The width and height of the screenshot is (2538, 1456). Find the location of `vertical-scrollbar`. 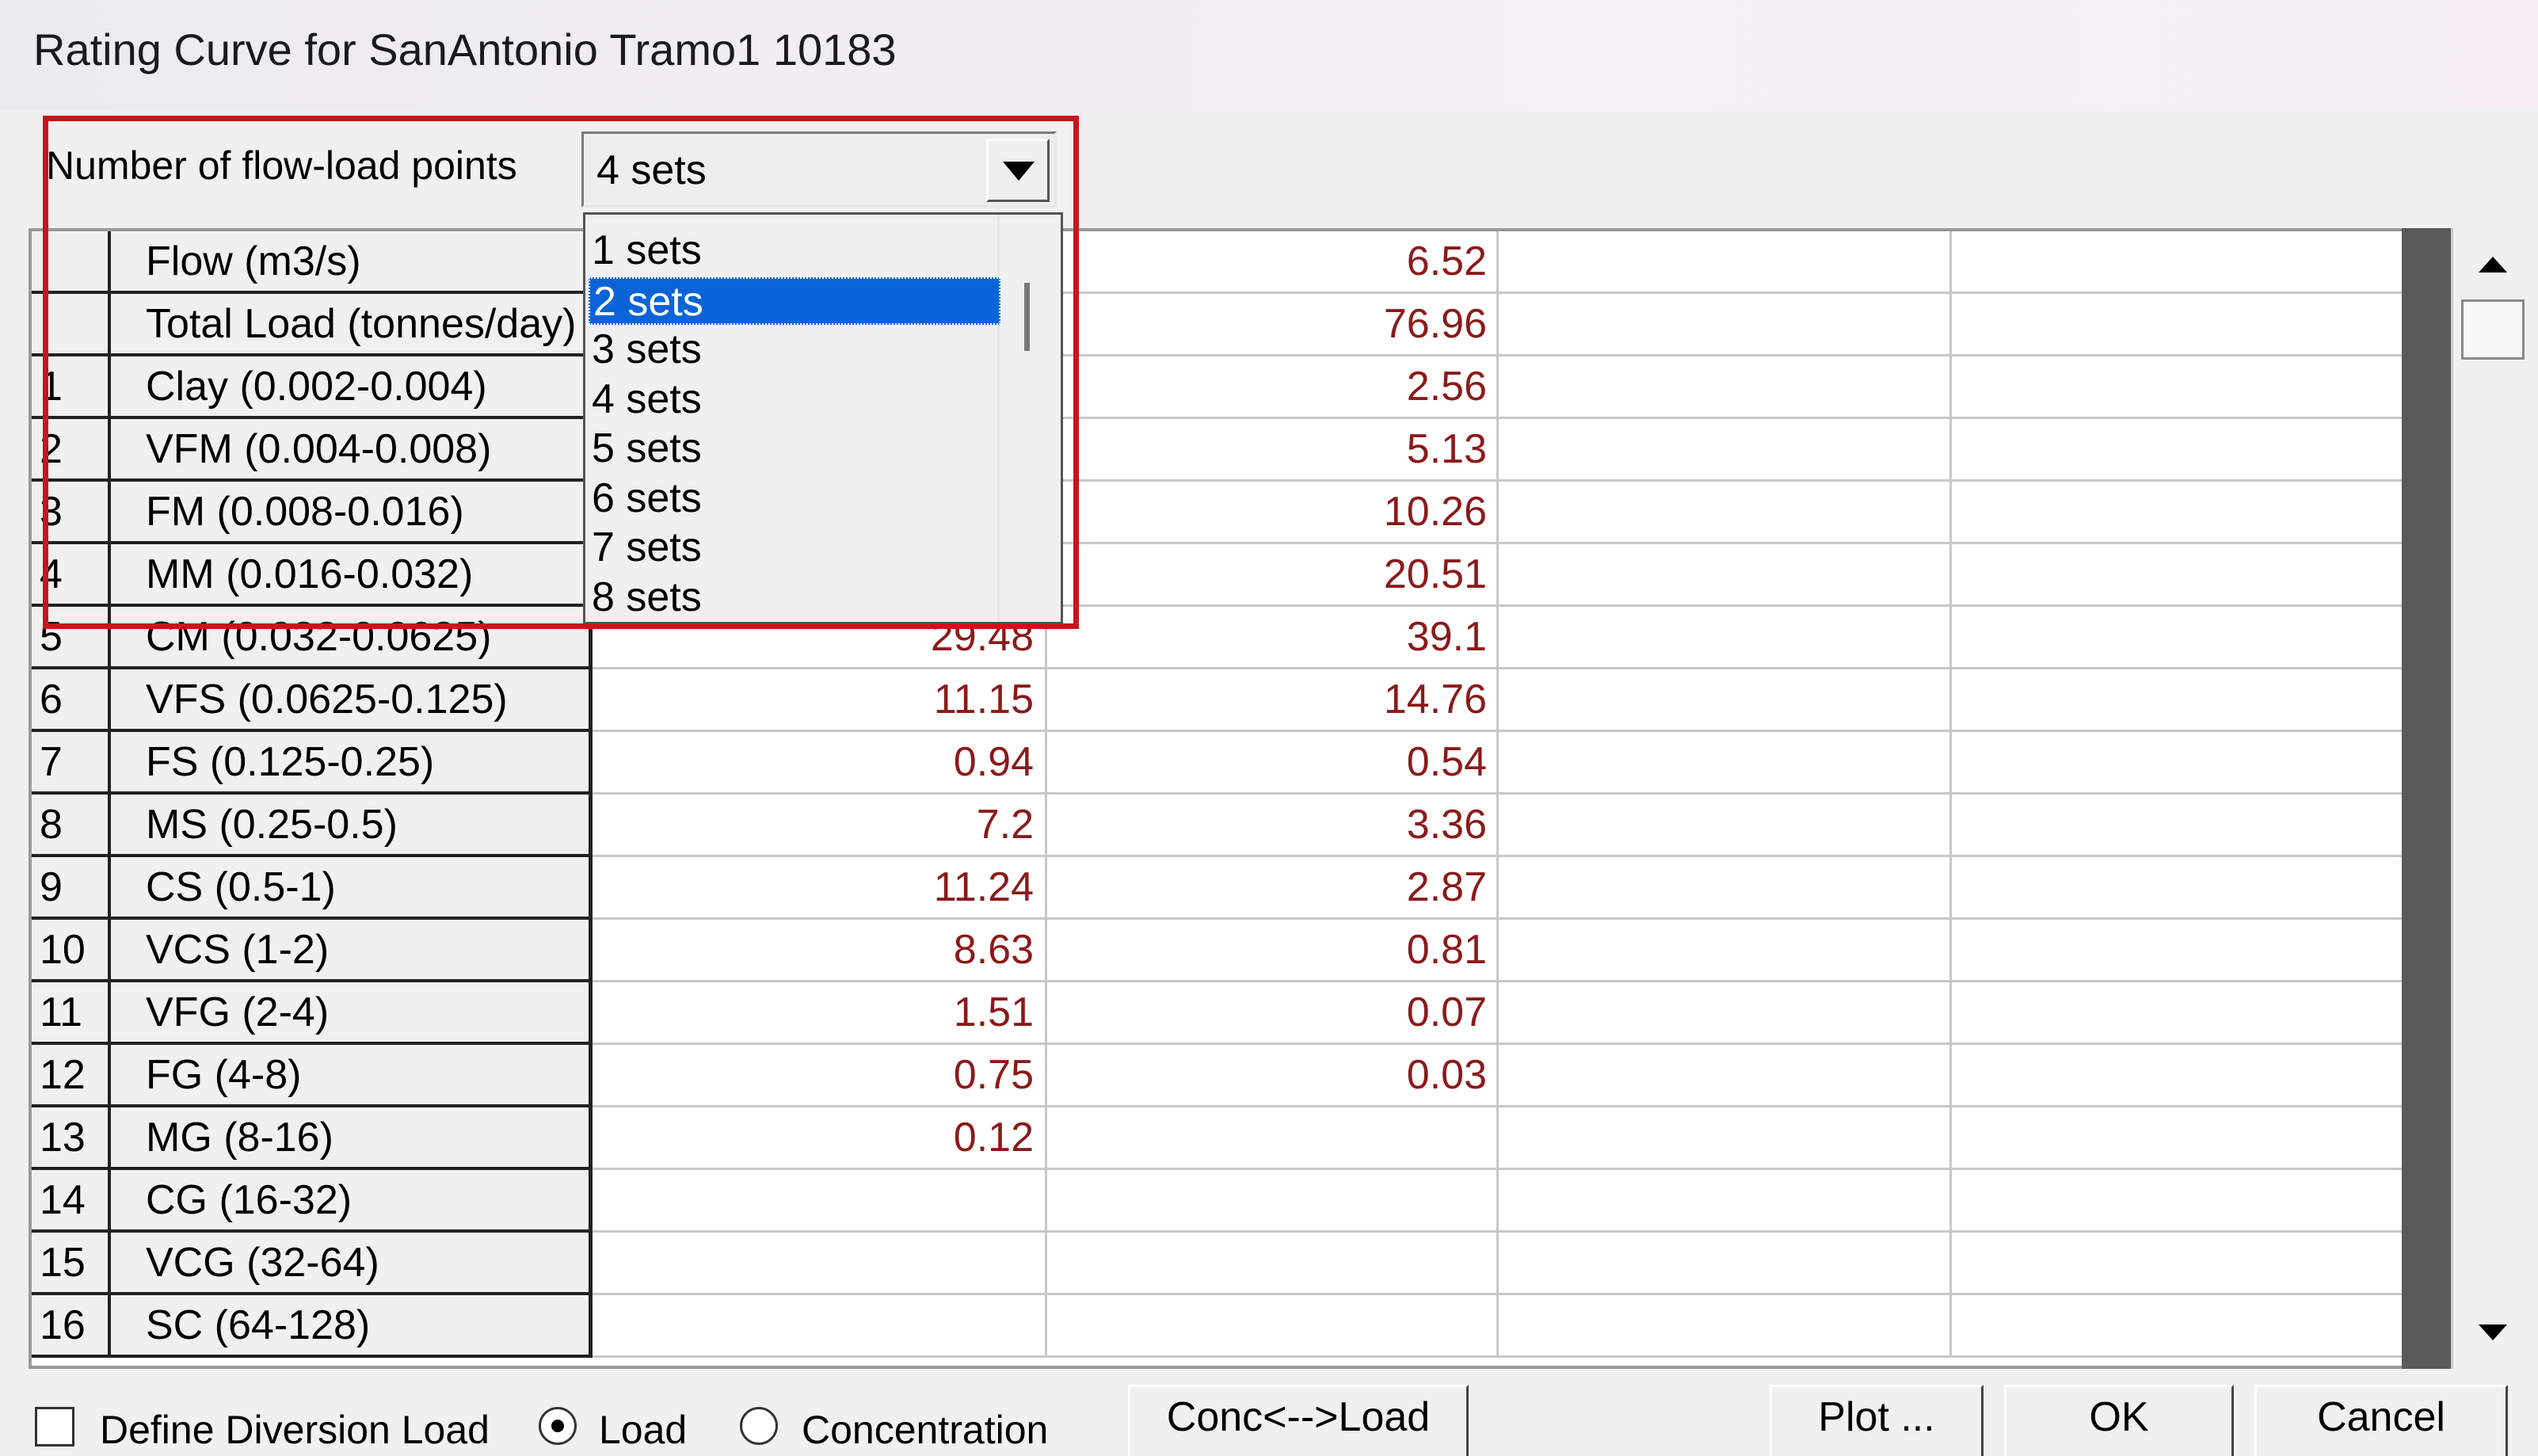

vertical-scrollbar is located at coordinates (2494, 798).